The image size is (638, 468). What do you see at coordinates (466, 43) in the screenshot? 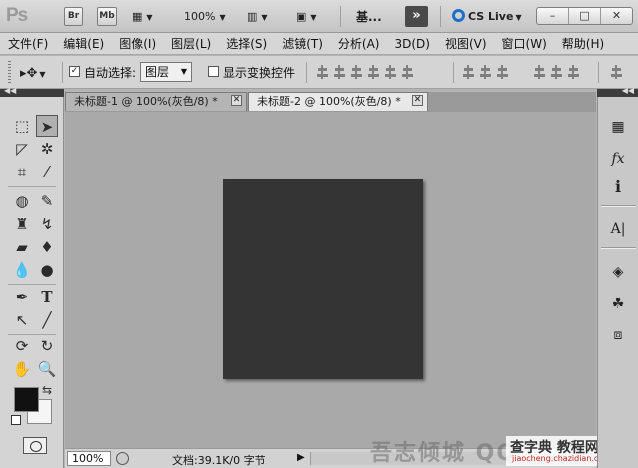
I see `menu-view: 视图(V)` at bounding box center [466, 43].